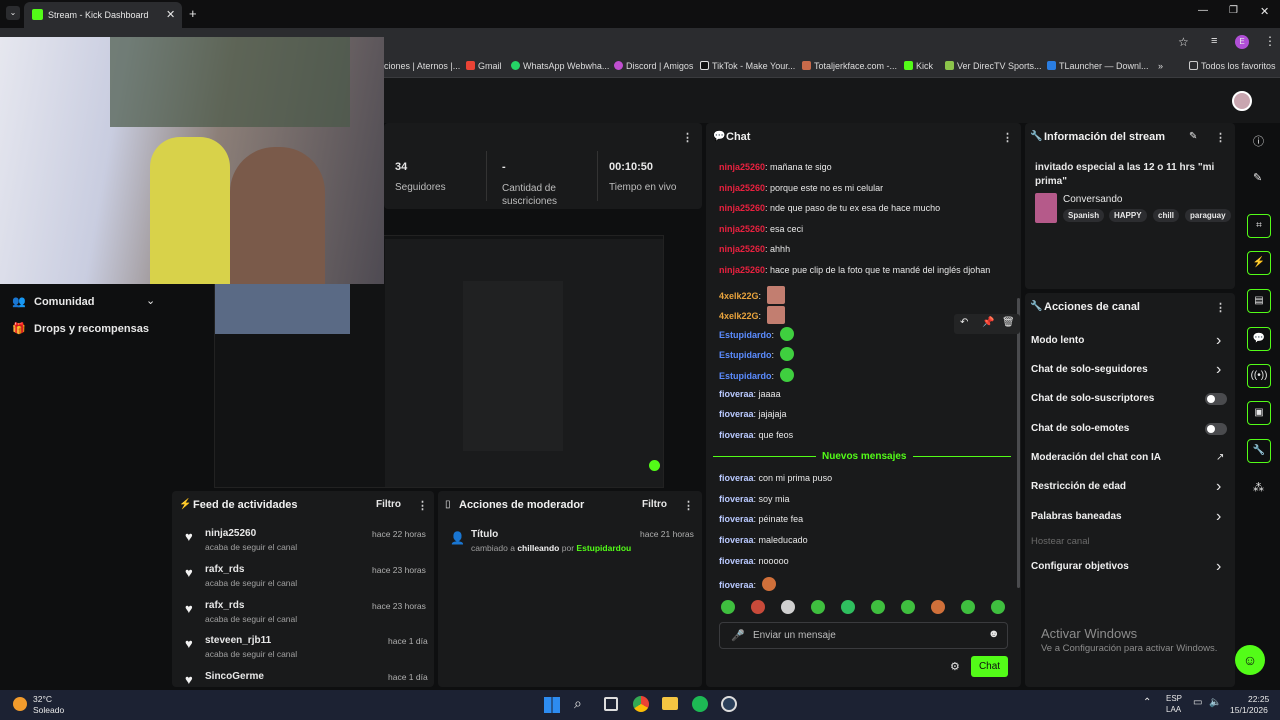 The width and height of the screenshot is (1280, 720). What do you see at coordinates (763, 540) in the screenshot?
I see `chat-message: fioveraa: maleducado` at bounding box center [763, 540].